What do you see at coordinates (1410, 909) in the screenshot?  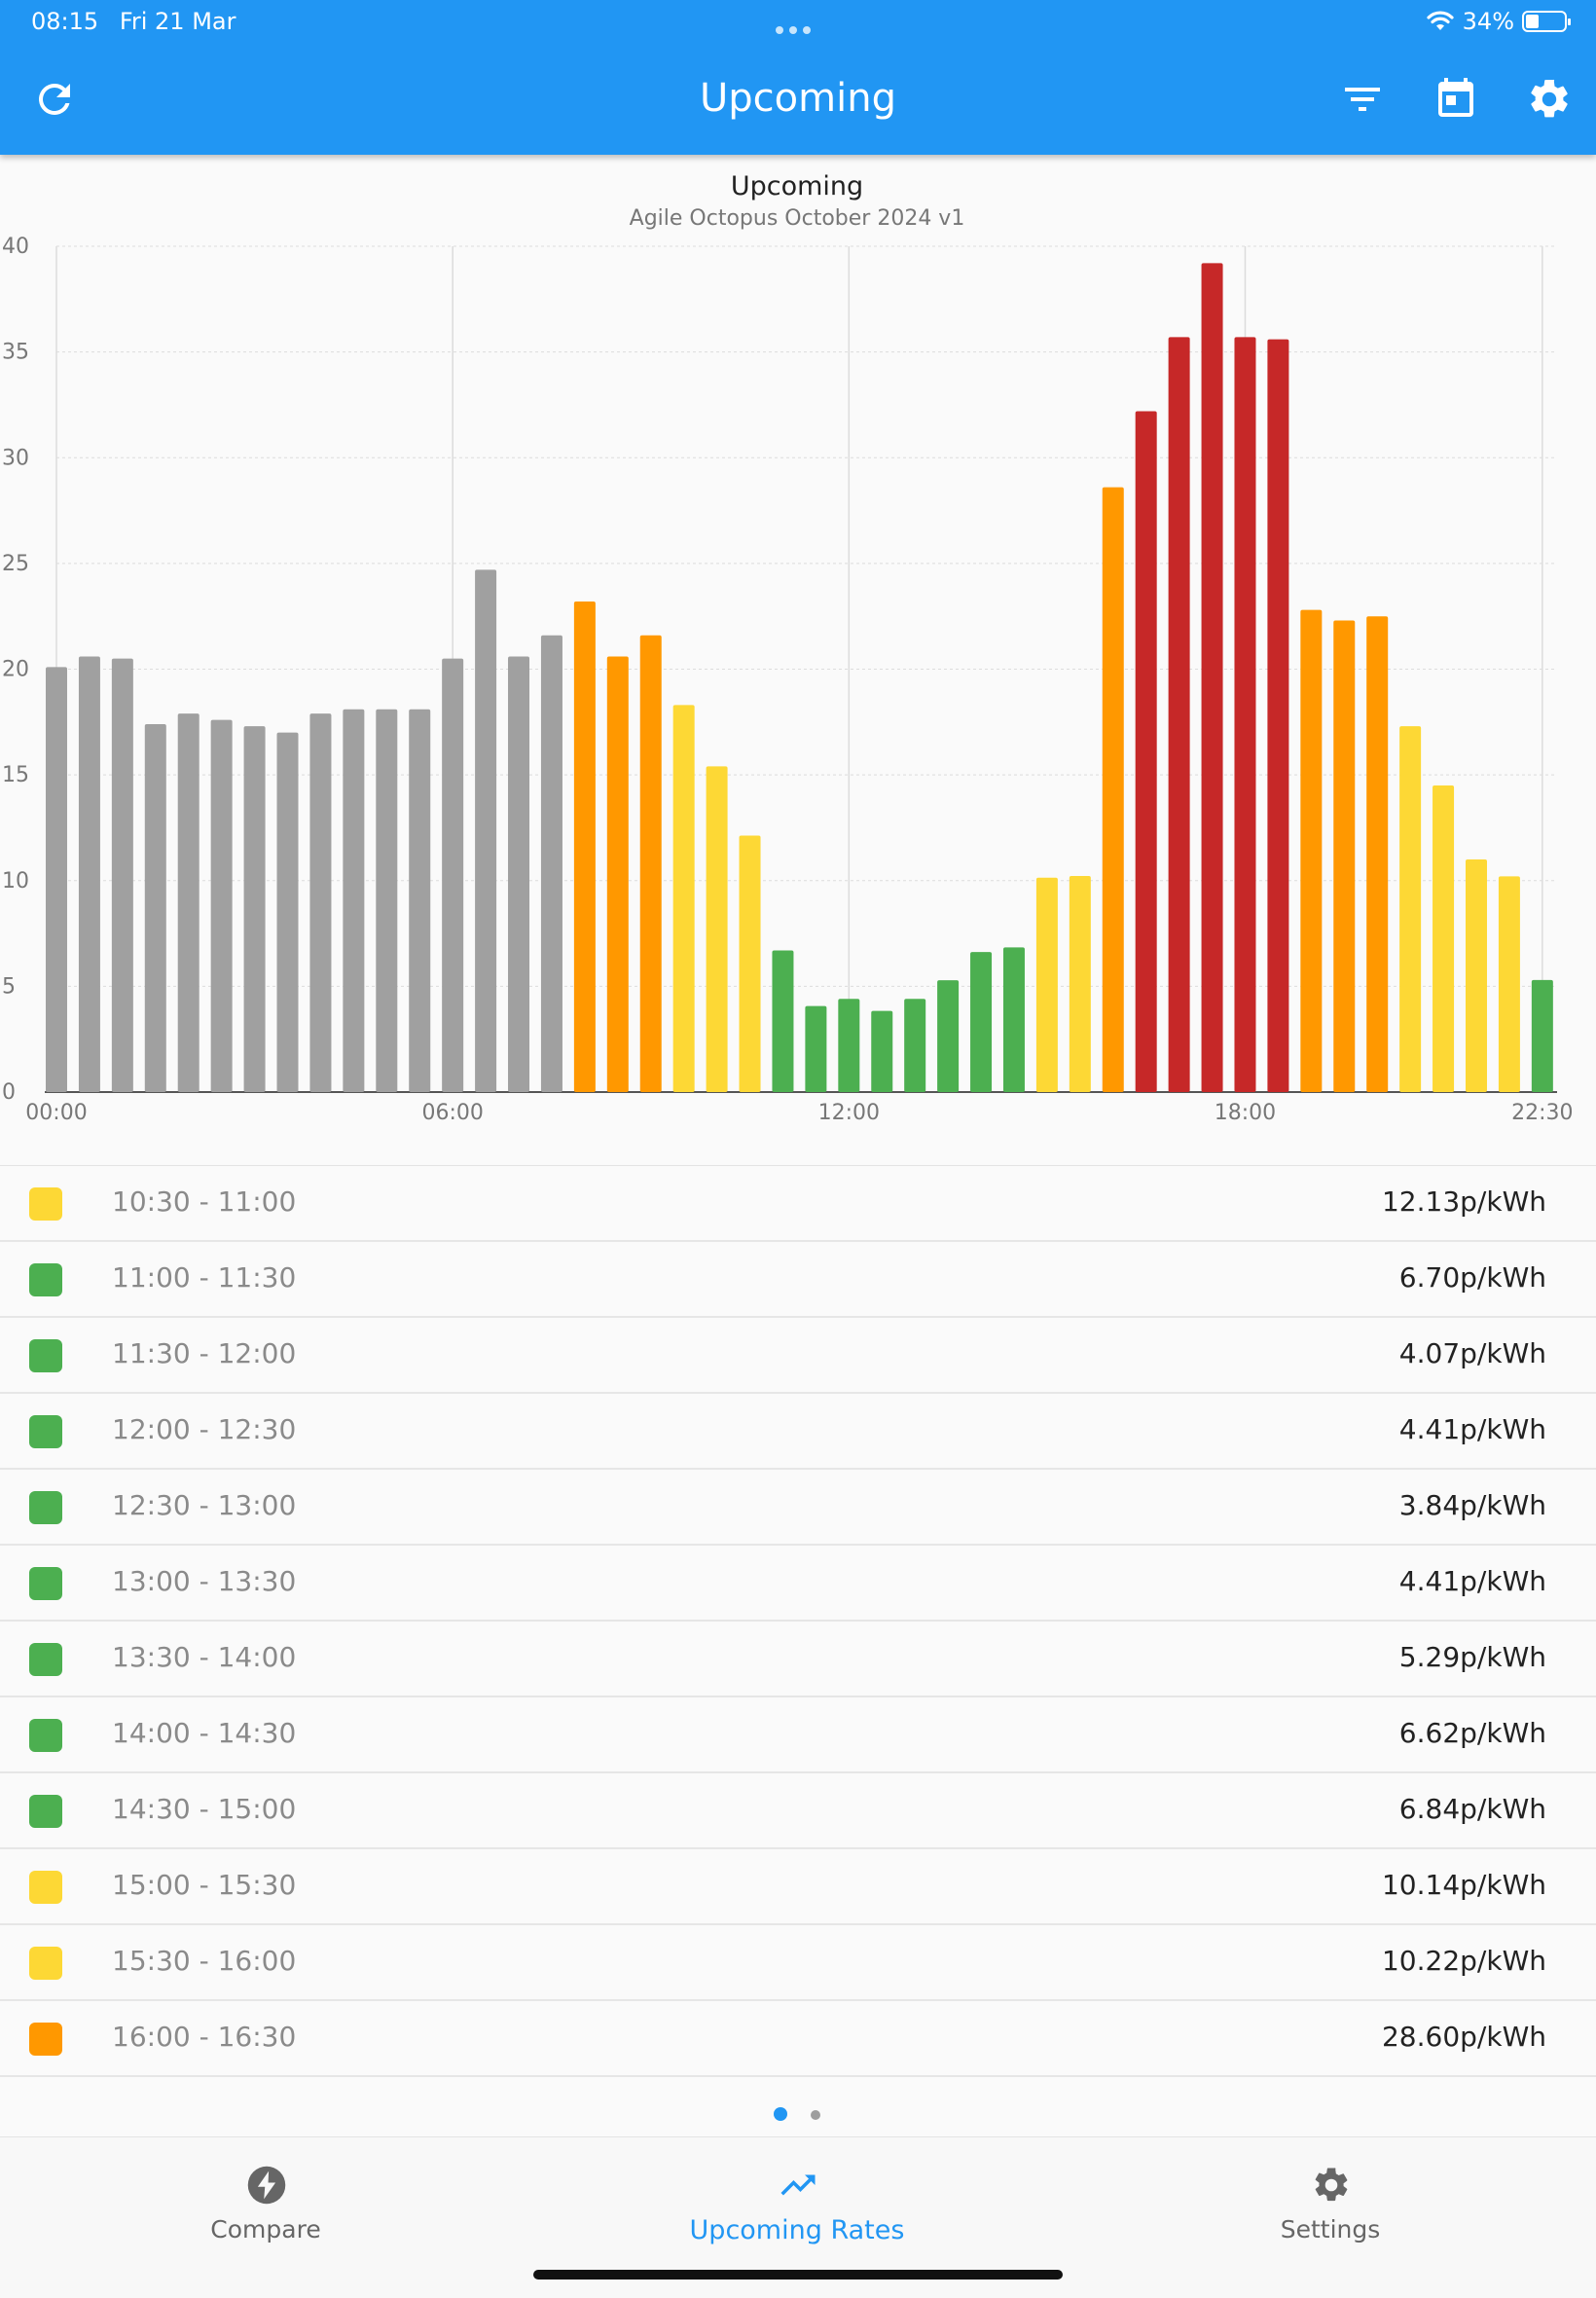 I see `bar-2030` at bounding box center [1410, 909].